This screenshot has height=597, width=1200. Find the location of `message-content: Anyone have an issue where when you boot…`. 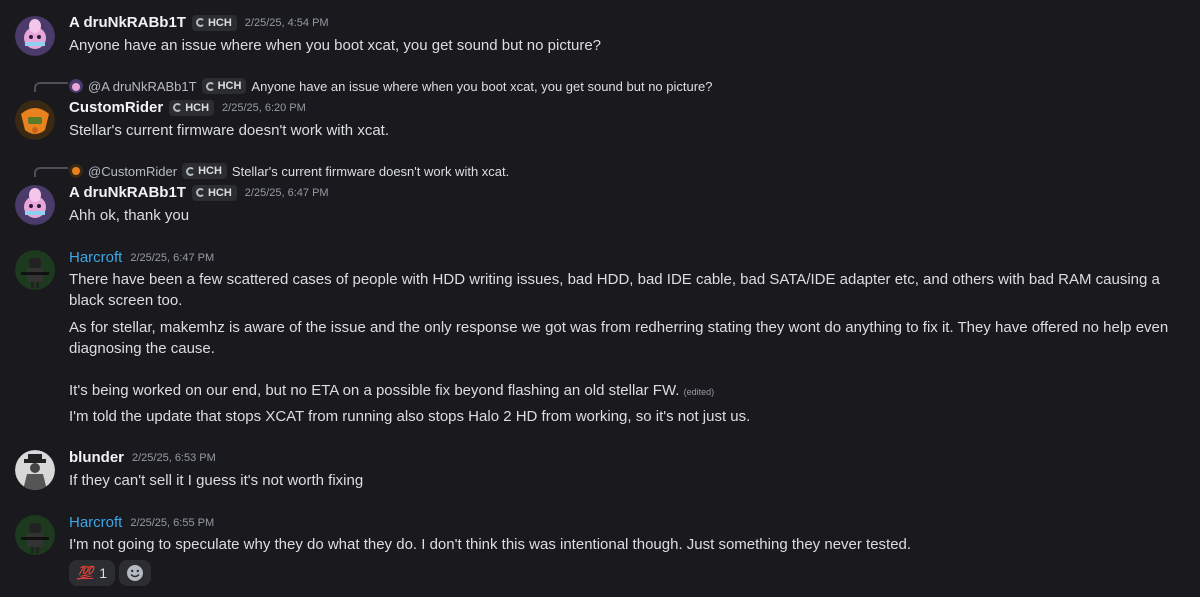

message-content: Anyone have an issue where when you boot… is located at coordinates (335, 45).